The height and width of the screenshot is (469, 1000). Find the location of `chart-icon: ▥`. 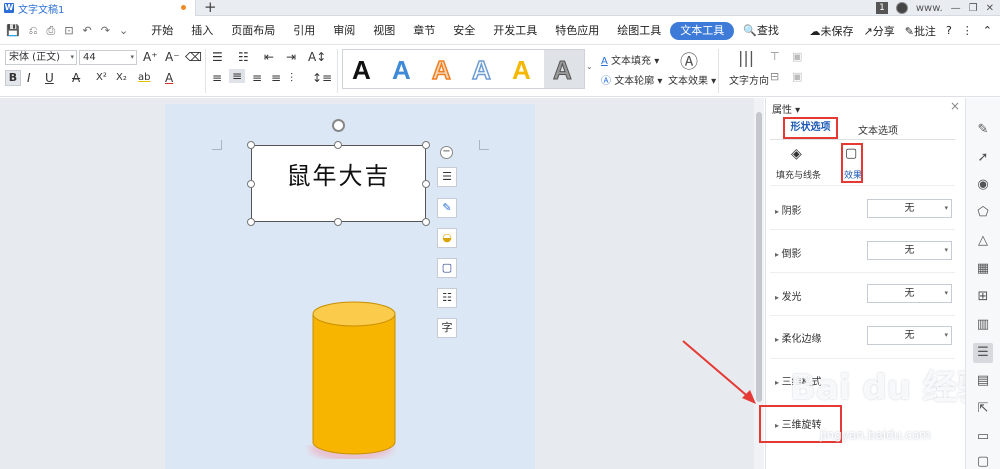

chart-icon: ▥ is located at coordinates (983, 325).